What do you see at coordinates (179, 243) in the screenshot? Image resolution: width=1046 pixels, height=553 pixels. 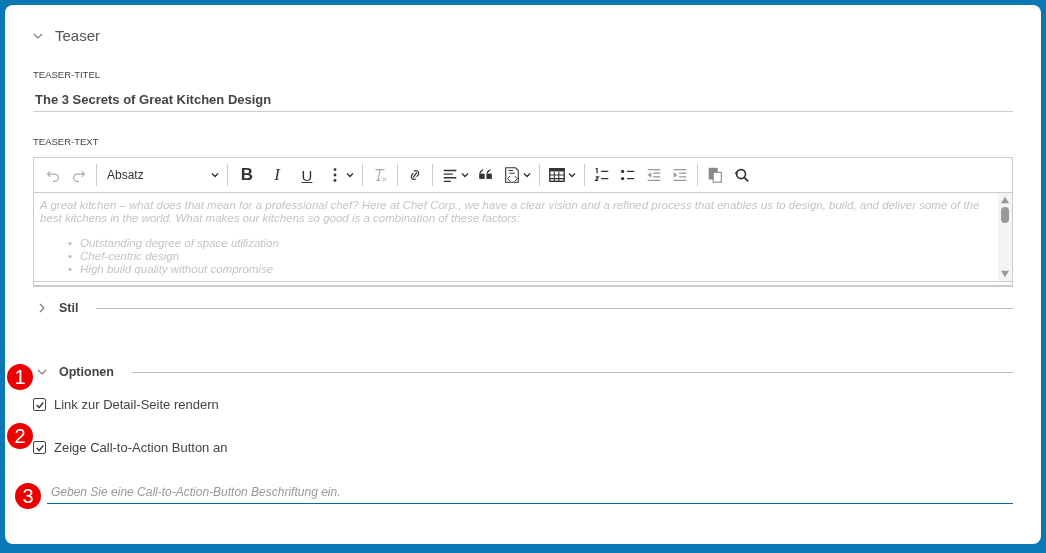 I see `list-item: Outstanding degree of space utilization` at bounding box center [179, 243].